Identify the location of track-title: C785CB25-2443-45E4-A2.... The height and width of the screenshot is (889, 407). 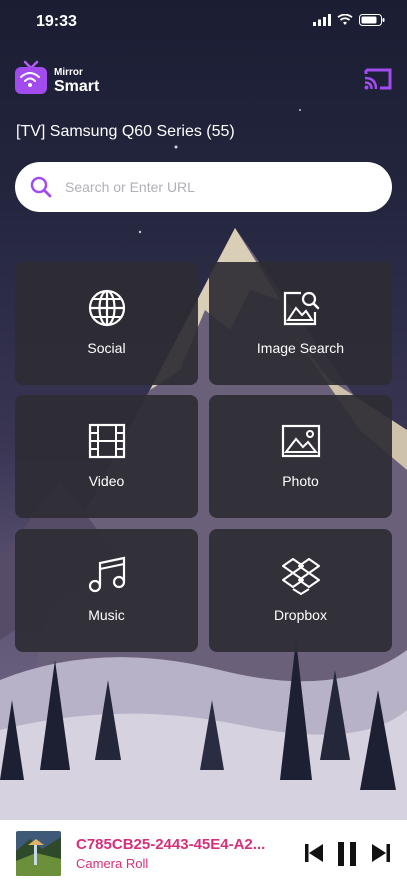
(171, 844).